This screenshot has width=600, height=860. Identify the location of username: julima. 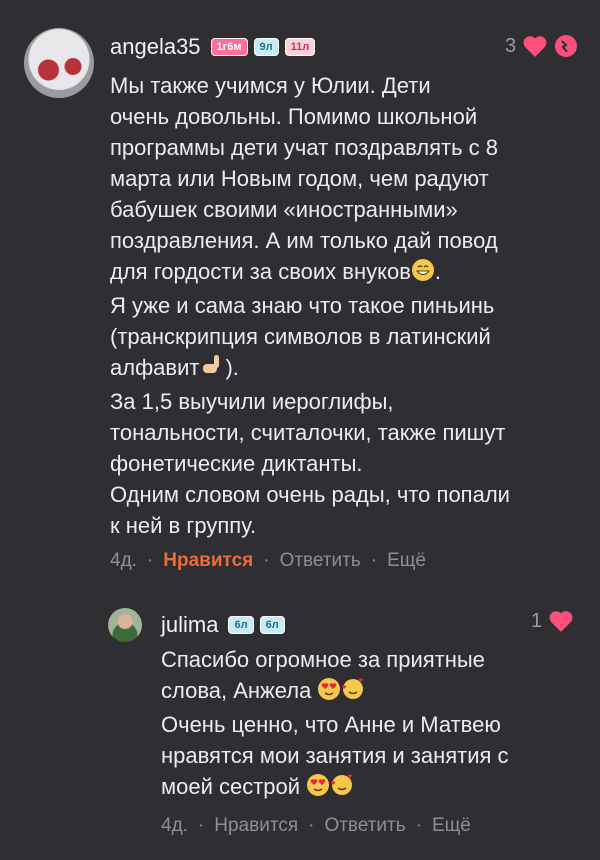
(189, 625).